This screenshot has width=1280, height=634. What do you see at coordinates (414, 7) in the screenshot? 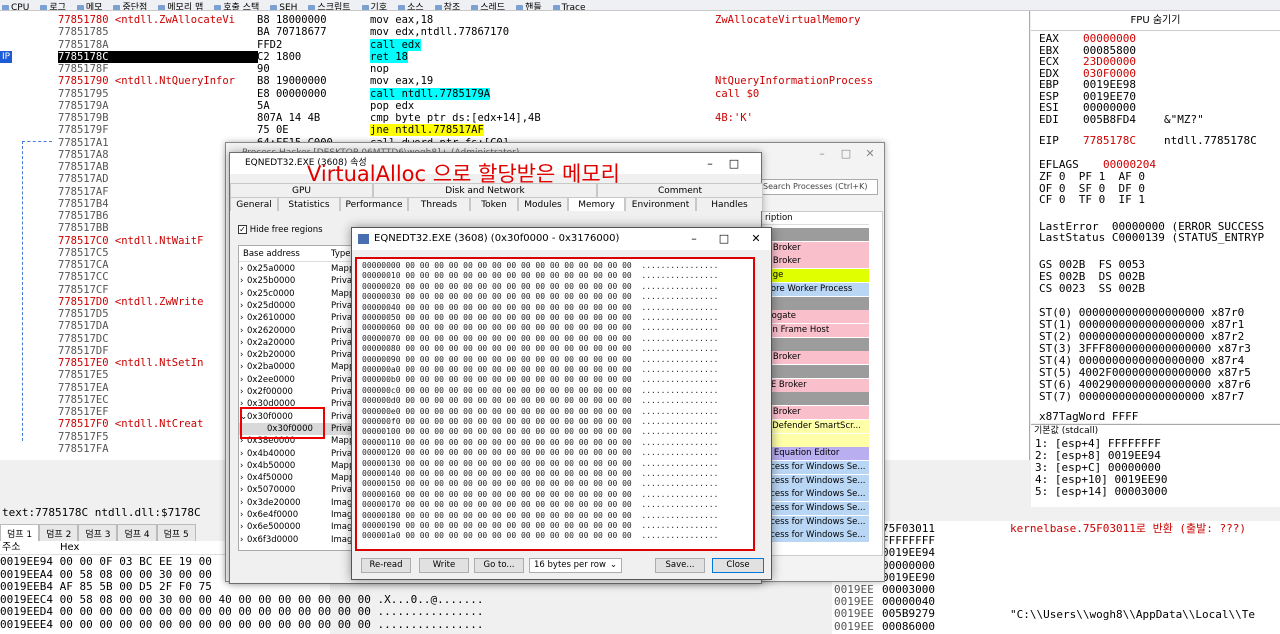
I see `toolbar-tab-9: 소스` at bounding box center [414, 7].